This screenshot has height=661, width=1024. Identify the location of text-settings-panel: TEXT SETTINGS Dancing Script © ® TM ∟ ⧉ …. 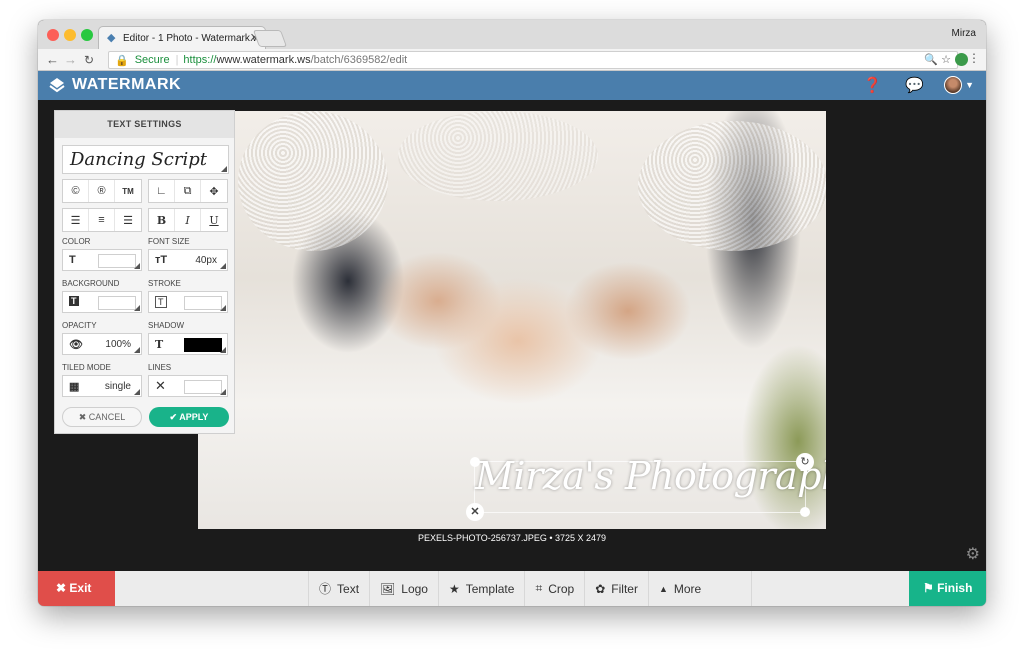
(144, 272).